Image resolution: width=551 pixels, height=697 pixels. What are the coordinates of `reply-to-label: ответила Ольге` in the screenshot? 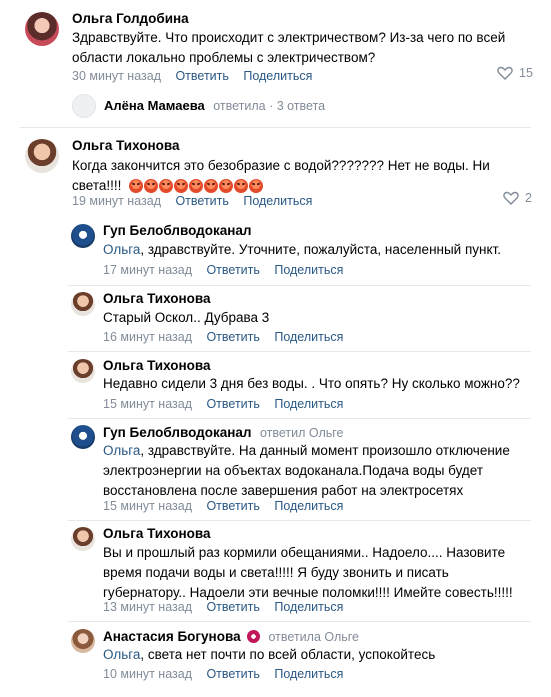 It's located at (314, 637).